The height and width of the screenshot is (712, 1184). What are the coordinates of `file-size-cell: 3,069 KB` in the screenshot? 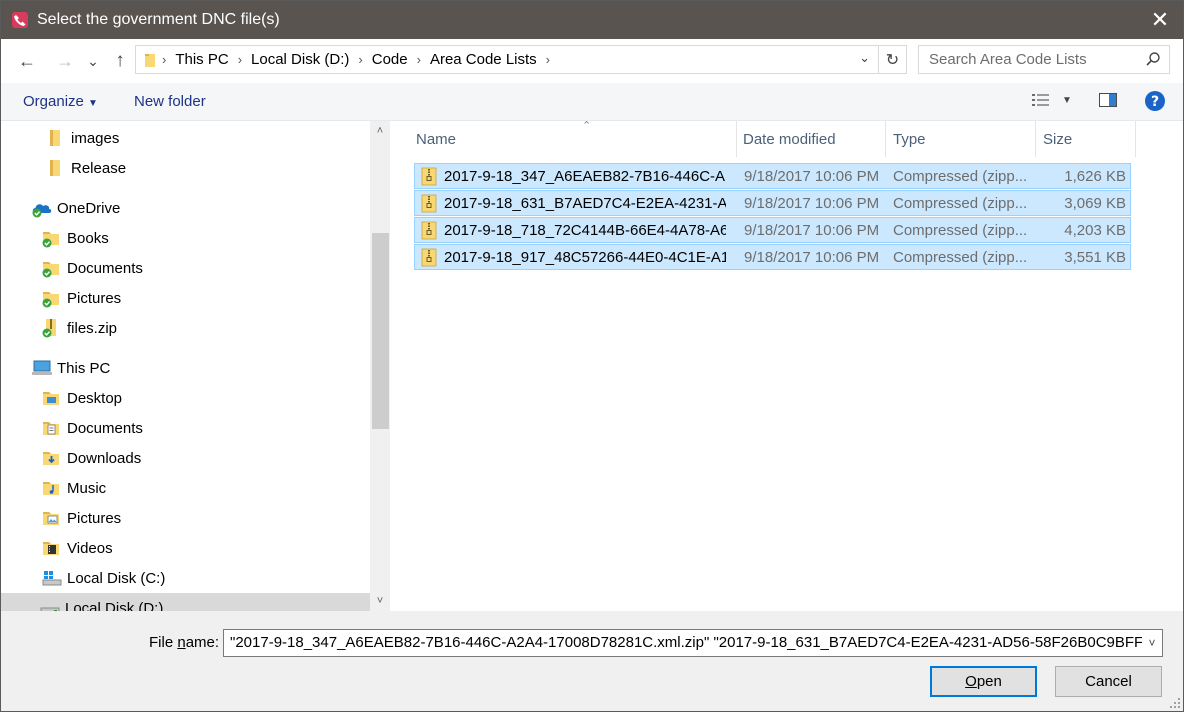 It's located at (1095, 203).